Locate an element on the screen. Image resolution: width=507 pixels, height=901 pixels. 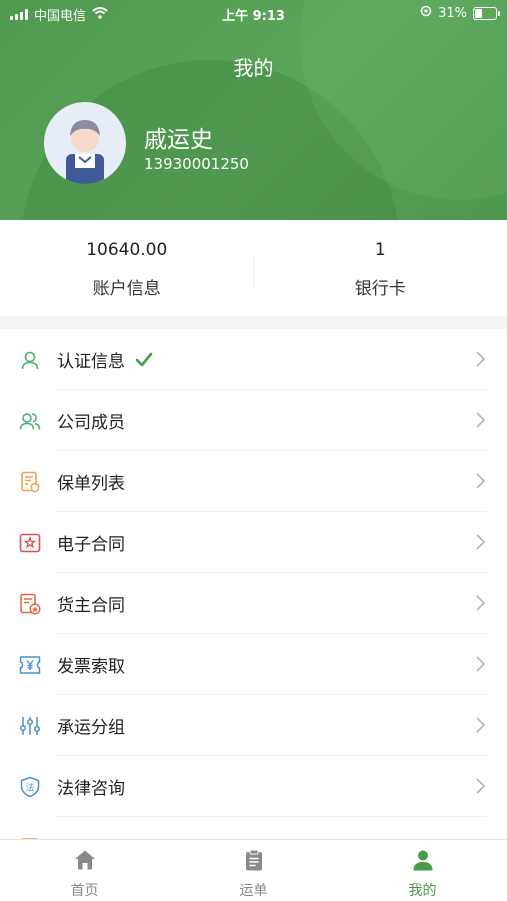
menu-item-label: 发票索取 is located at coordinates (91, 664).